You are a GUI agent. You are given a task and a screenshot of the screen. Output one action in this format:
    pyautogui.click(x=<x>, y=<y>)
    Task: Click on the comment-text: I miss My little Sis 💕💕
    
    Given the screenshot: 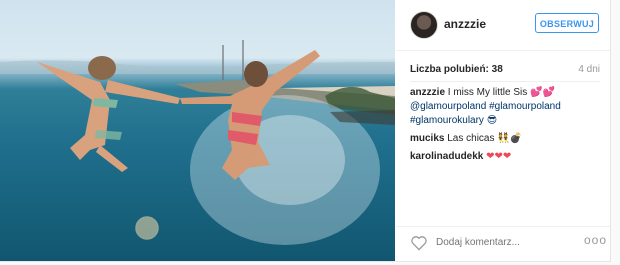 What is the action you would take?
    pyautogui.click(x=501, y=92)
    